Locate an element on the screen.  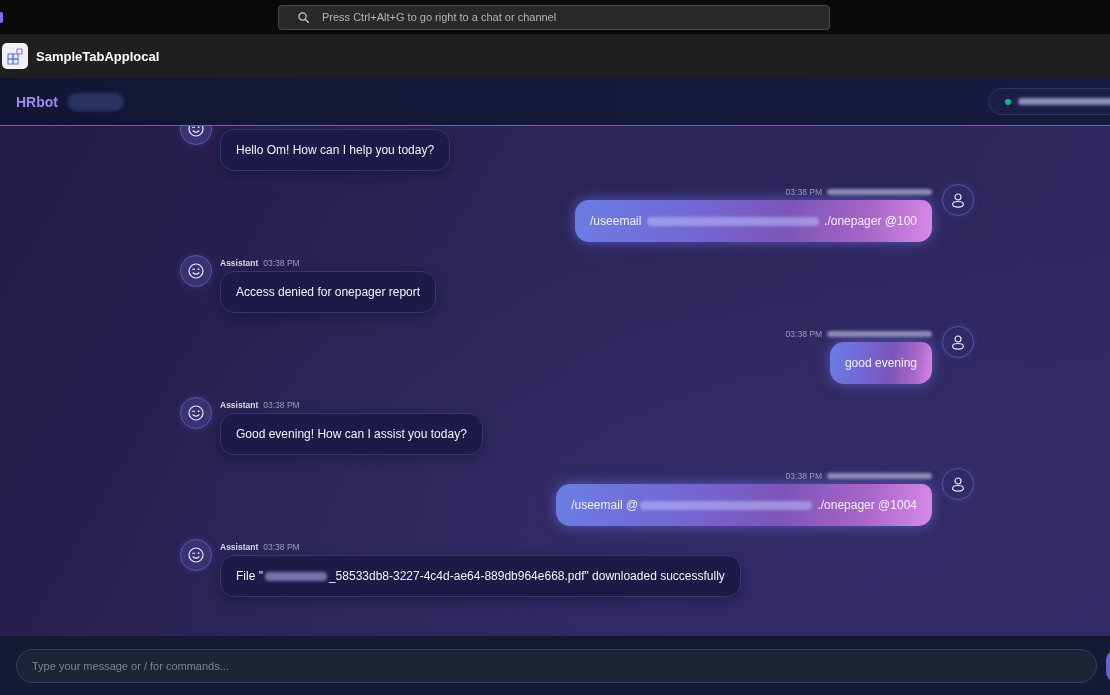
redacted-text is located at coordinates (295, 576).